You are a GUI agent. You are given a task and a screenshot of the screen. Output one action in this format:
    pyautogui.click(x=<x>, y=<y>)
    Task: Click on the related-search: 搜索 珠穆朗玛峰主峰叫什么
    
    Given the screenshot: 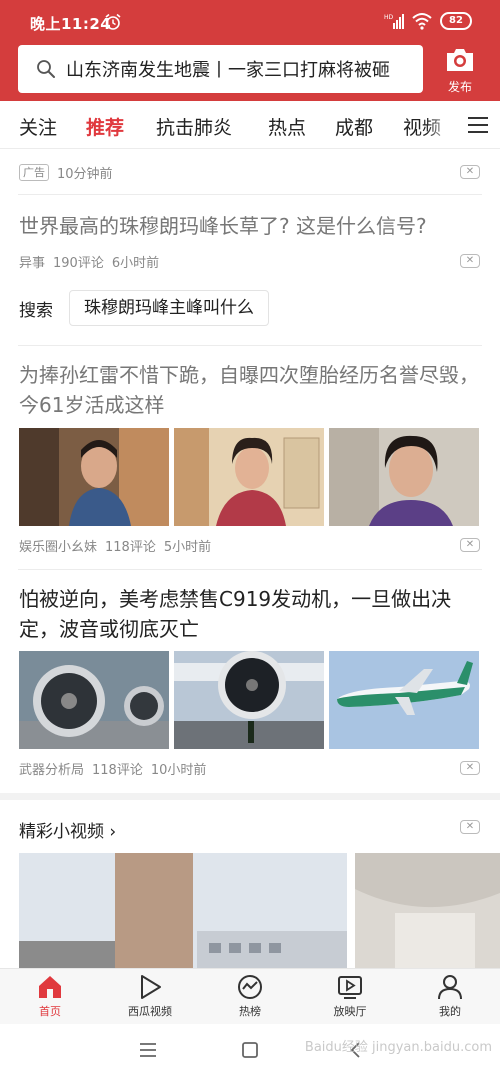 What is the action you would take?
    pyautogui.click(x=144, y=308)
    